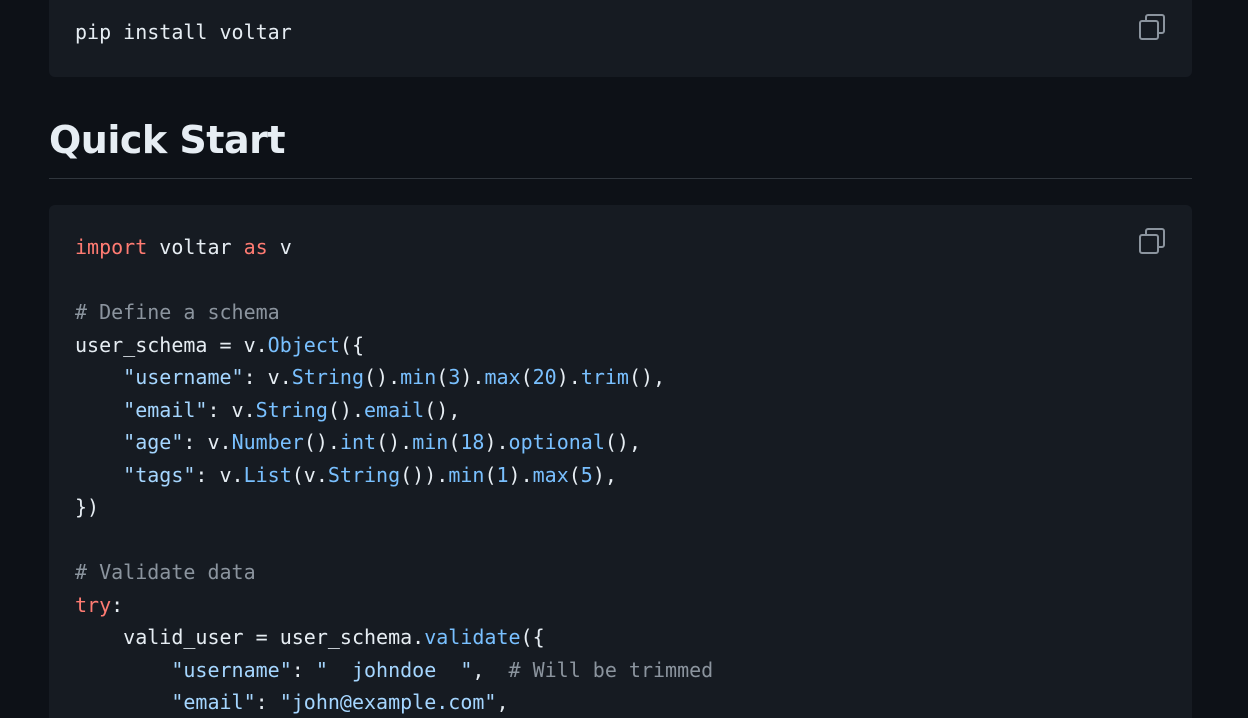 The width and height of the screenshot is (1248, 718). Describe the element at coordinates (620, 38) in the screenshot. I see `install-code-block: pip install voltar` at that location.